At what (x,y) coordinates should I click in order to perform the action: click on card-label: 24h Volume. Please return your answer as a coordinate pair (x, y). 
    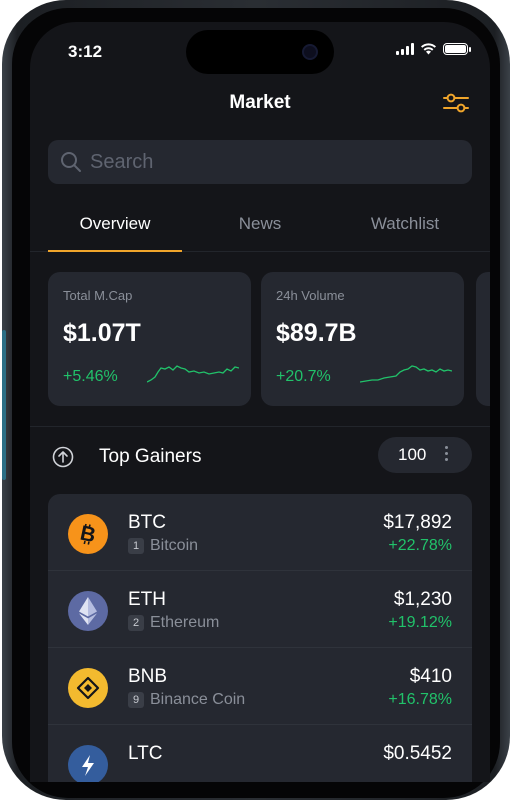
    Looking at the image, I should click on (310, 295).